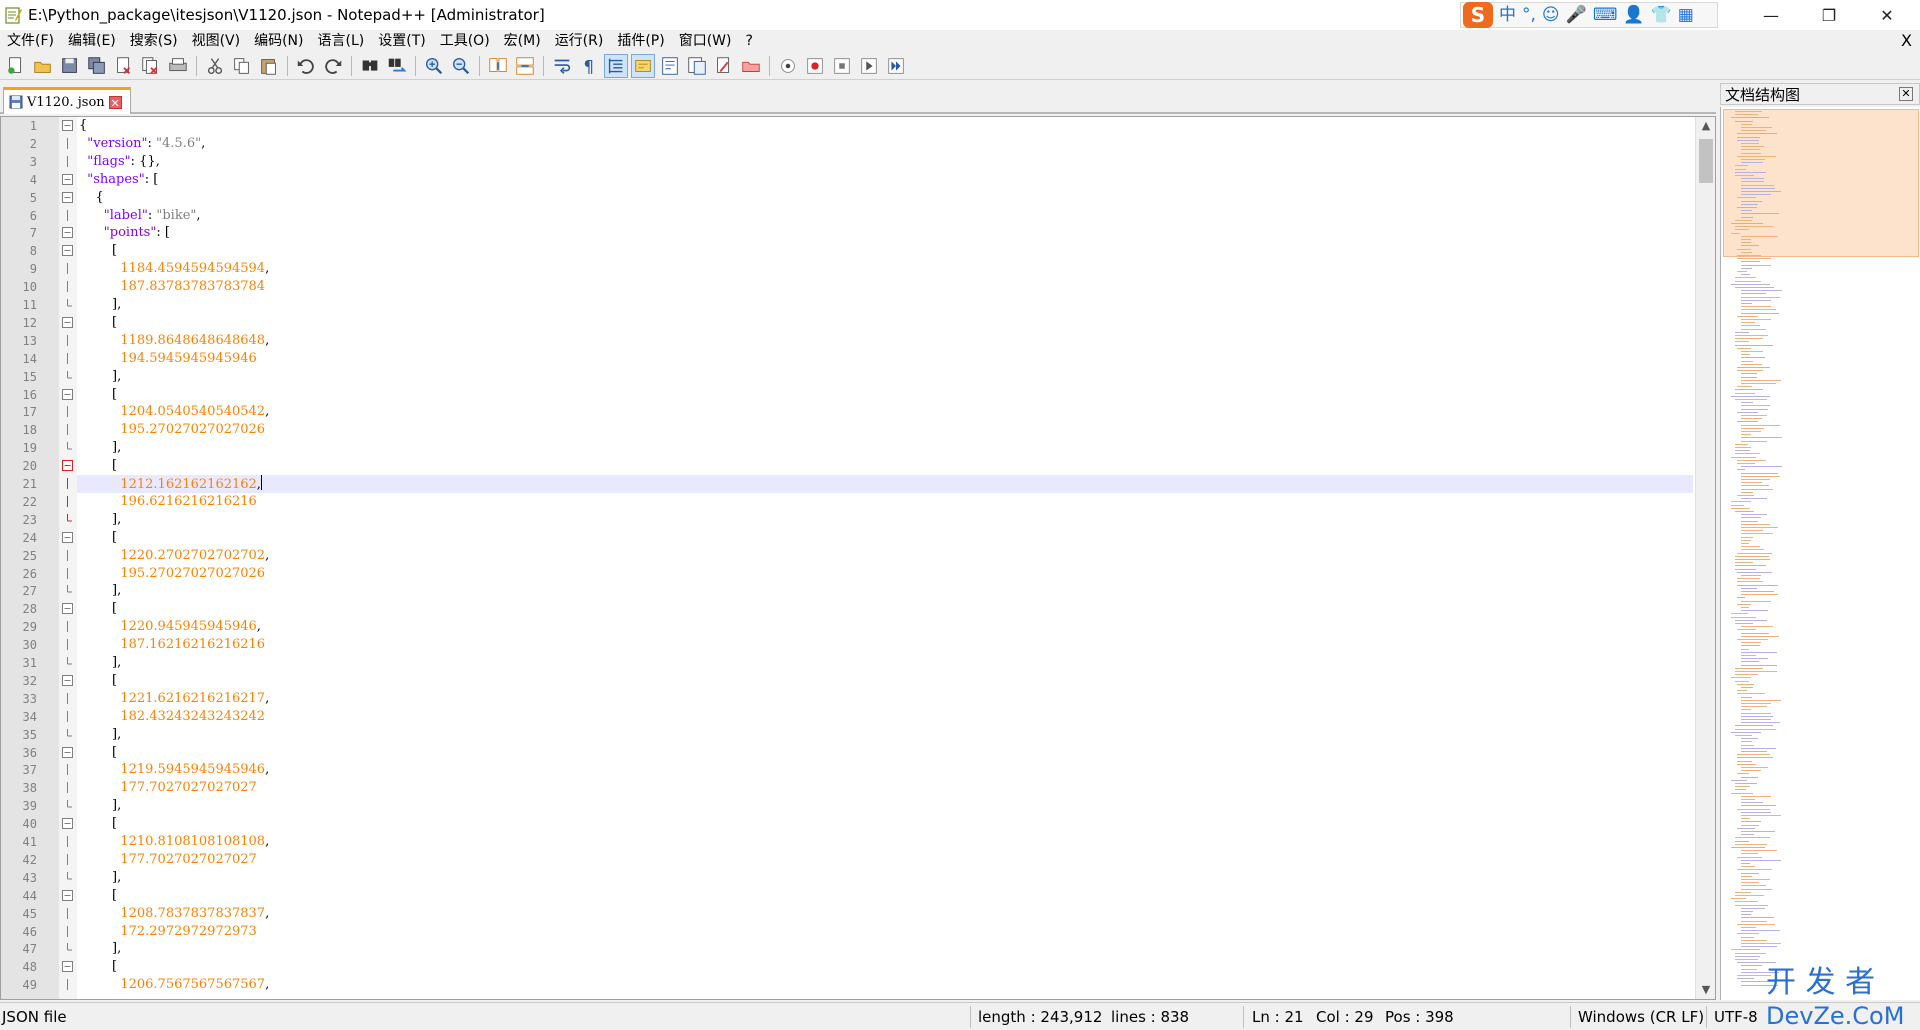 Image resolution: width=1920 pixels, height=1030 pixels. Describe the element at coordinates (341, 41) in the screenshot. I see `menu-language: 语言(L)` at that location.